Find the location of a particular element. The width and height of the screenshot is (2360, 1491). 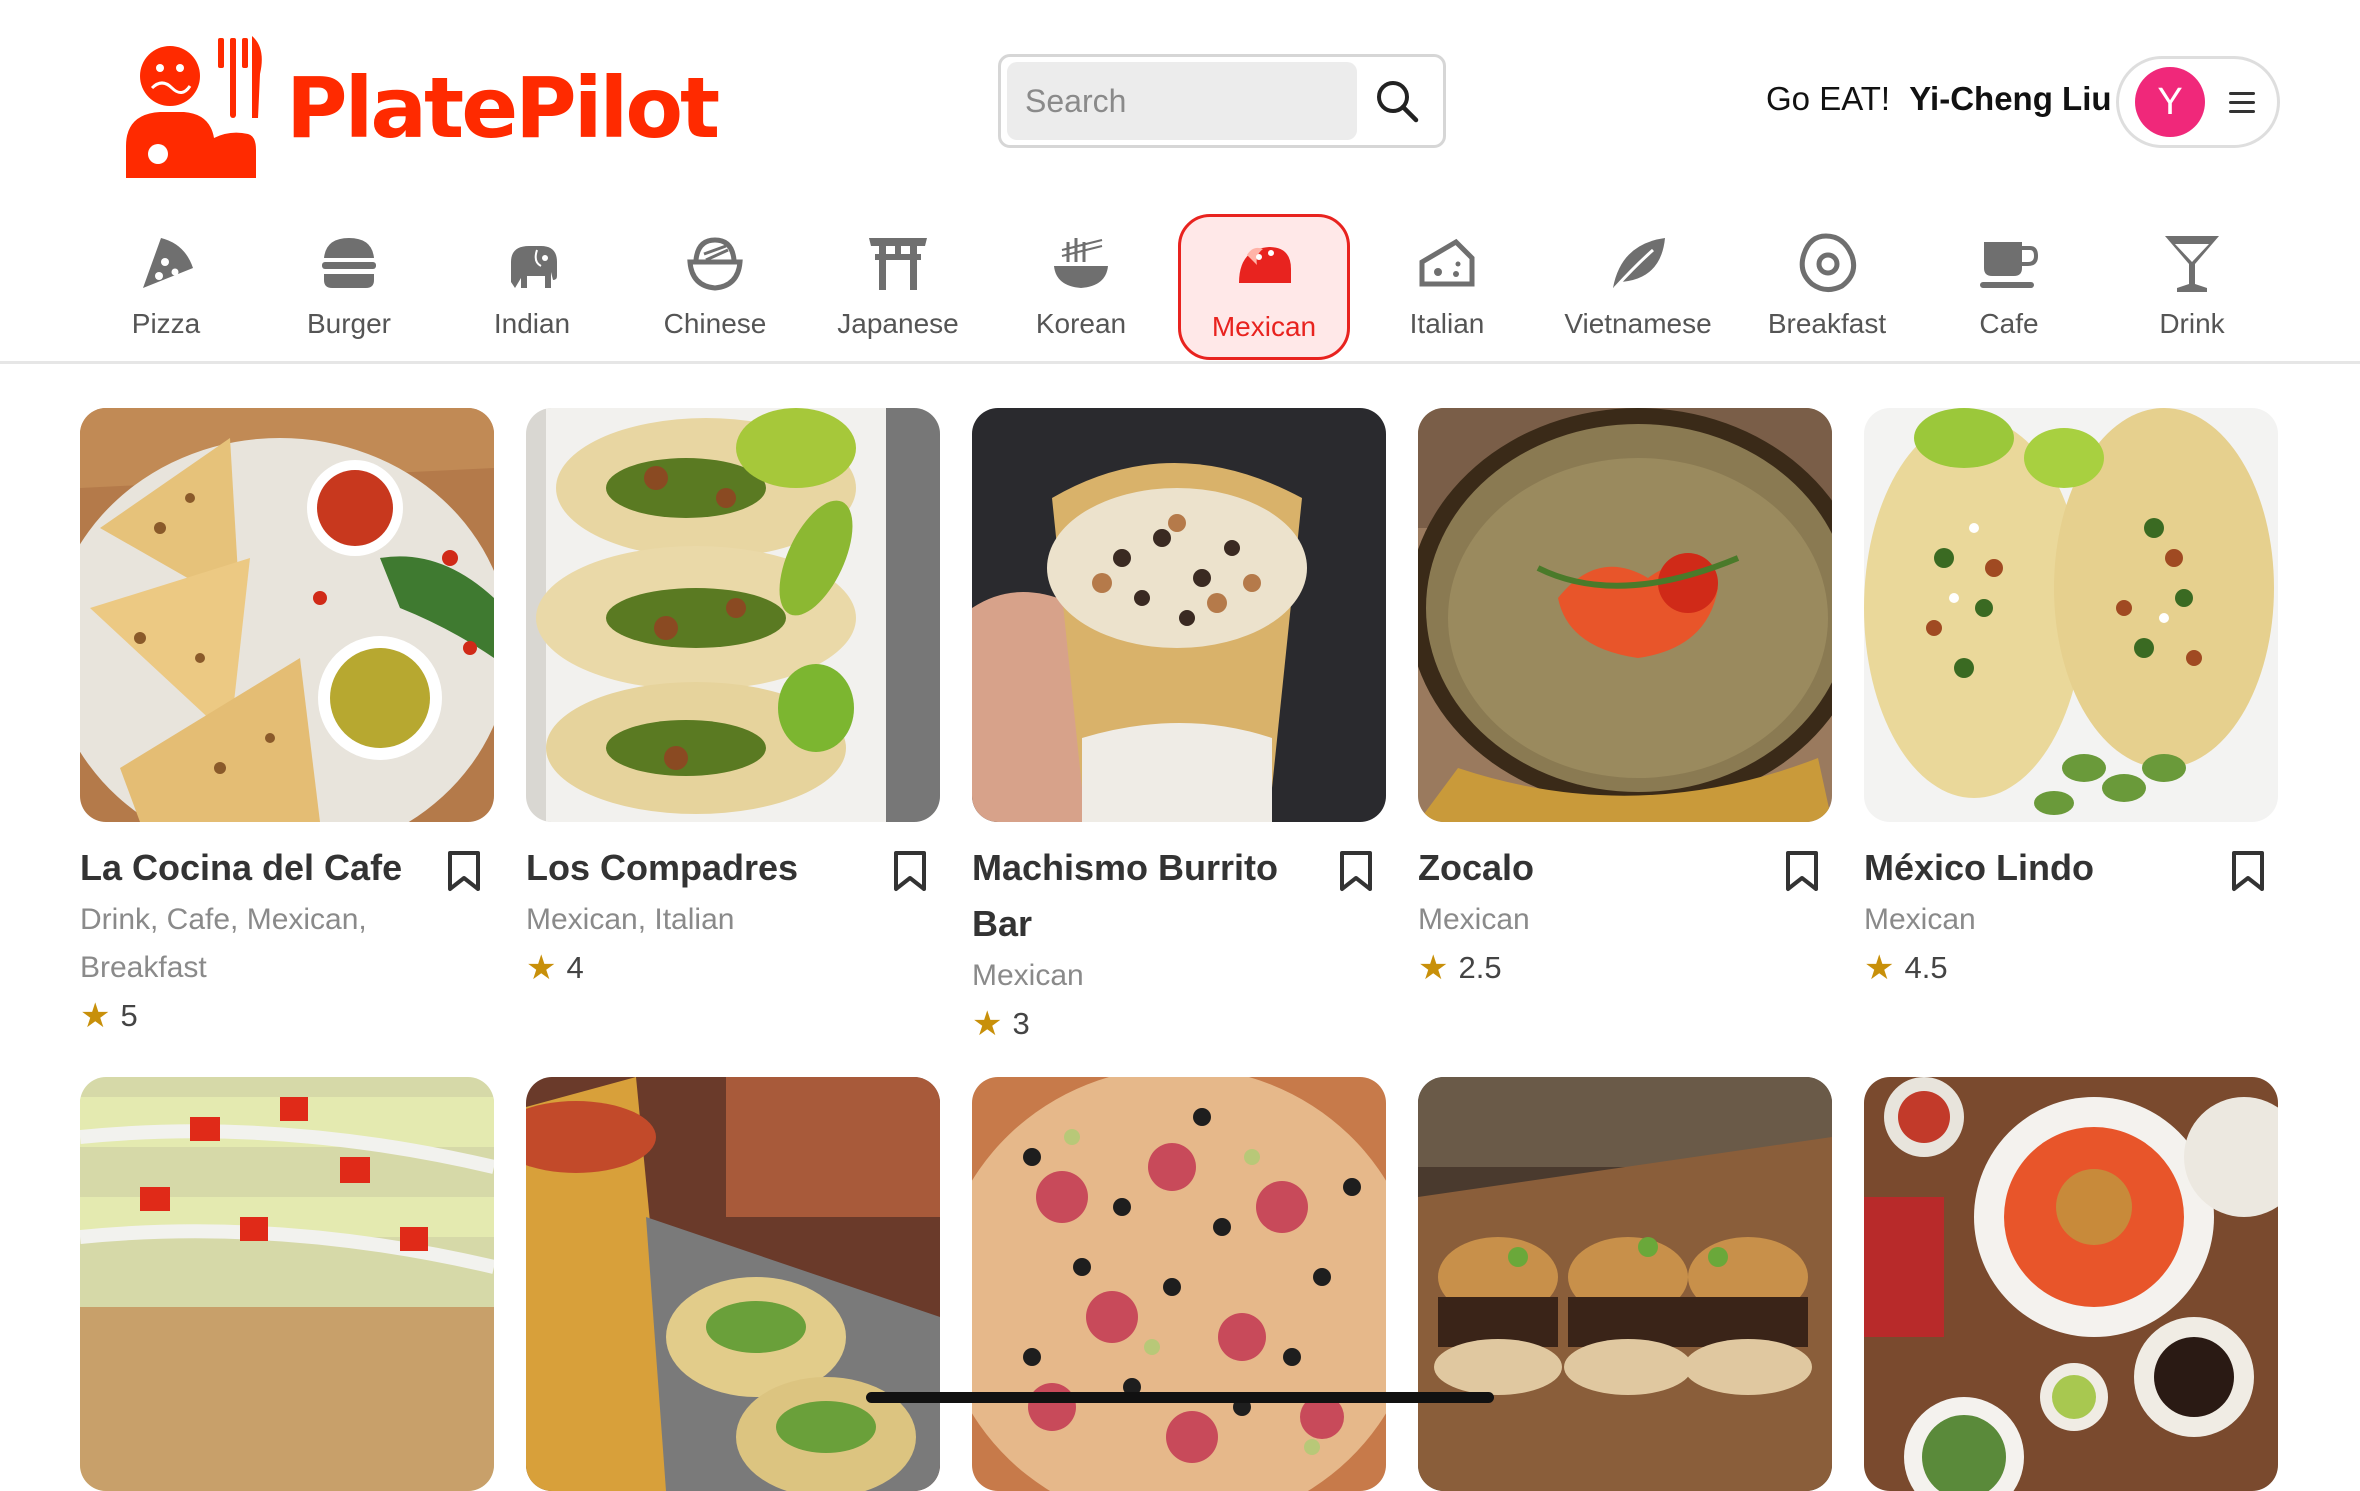

hamburger-menu-icon is located at coordinates (2242, 102).